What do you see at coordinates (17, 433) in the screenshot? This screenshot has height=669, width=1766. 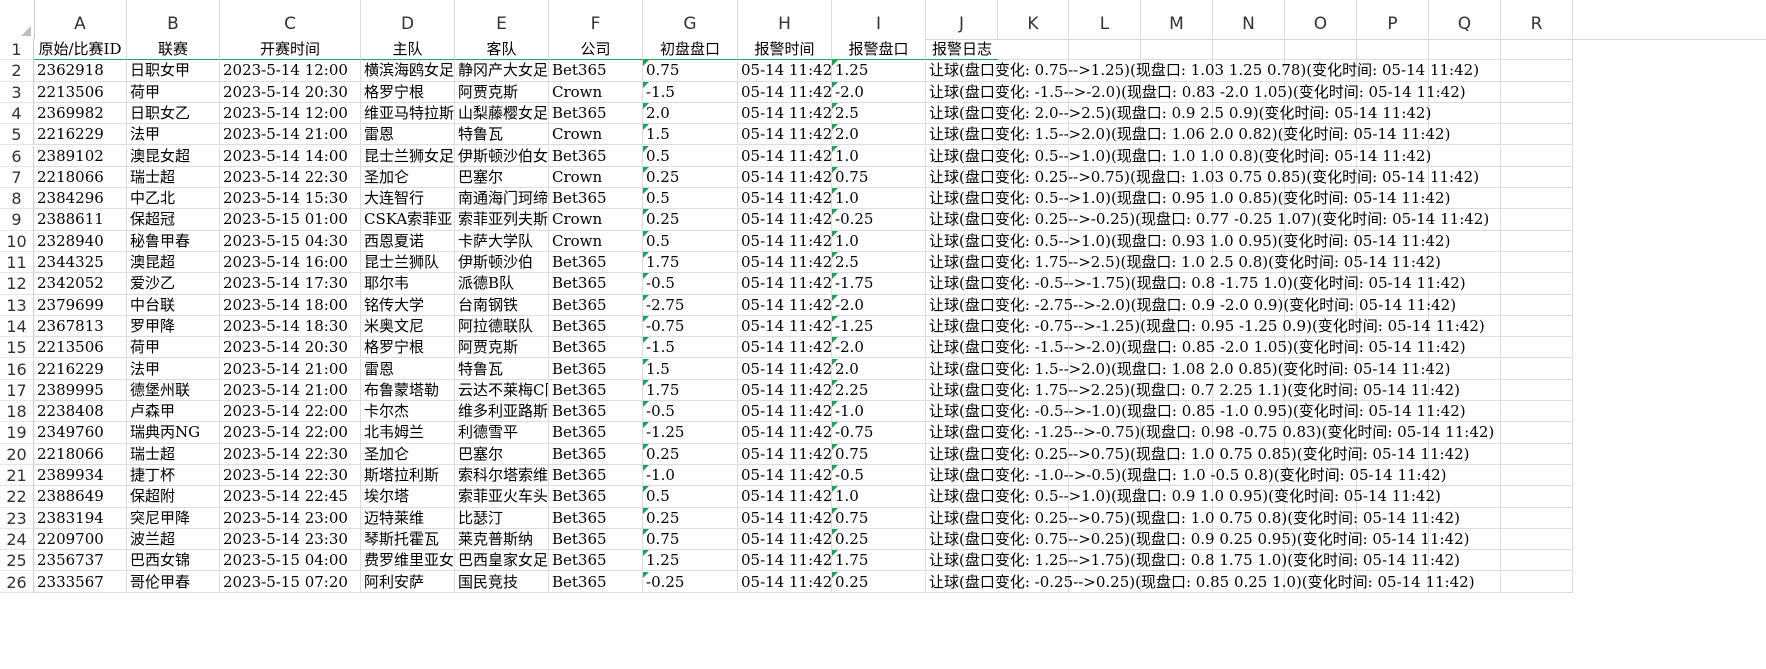 I see `row-header: 19` at bounding box center [17, 433].